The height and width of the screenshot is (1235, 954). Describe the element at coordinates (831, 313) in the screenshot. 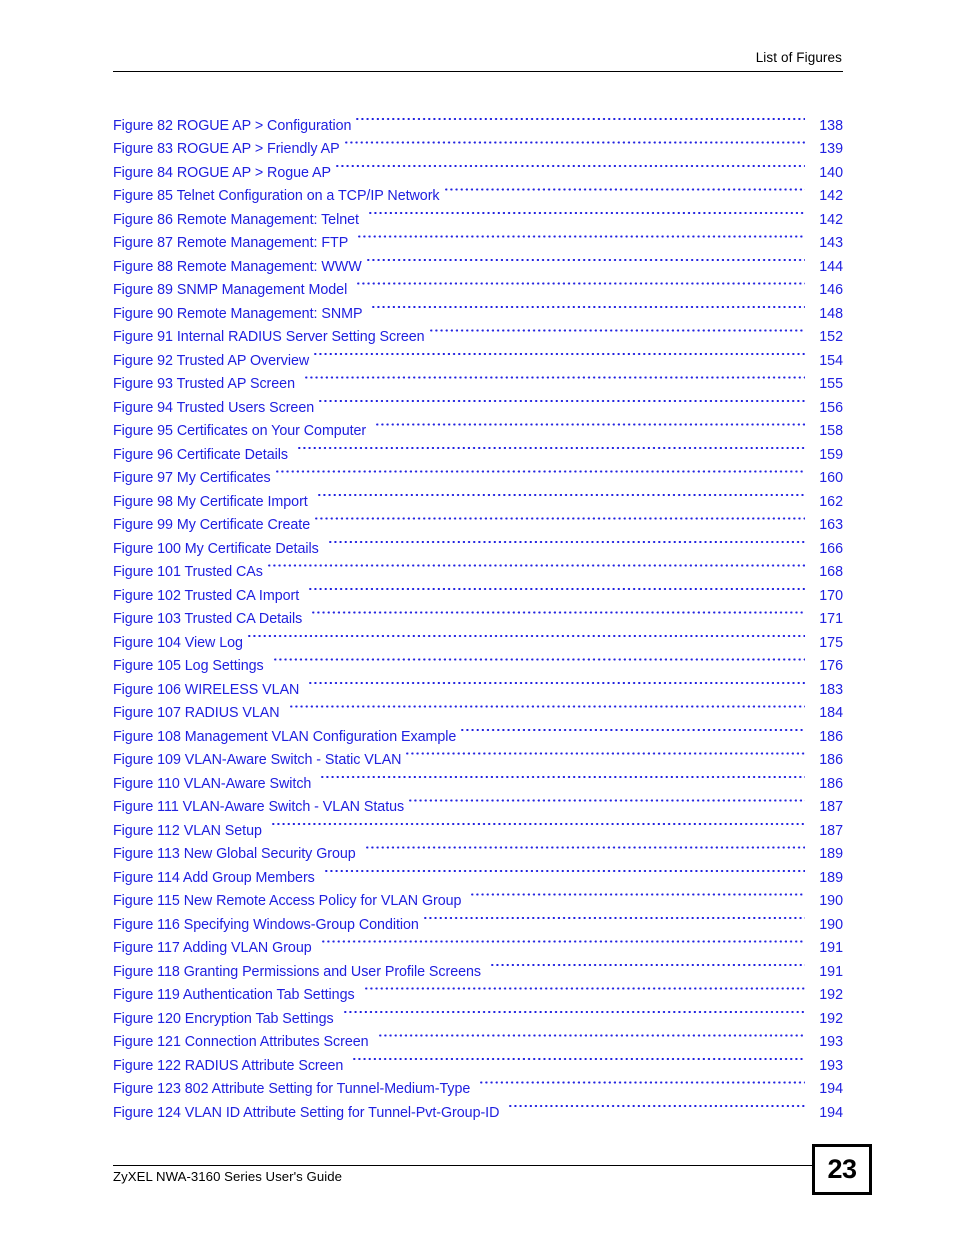

I see `figure-entry-page-number: 148` at that location.